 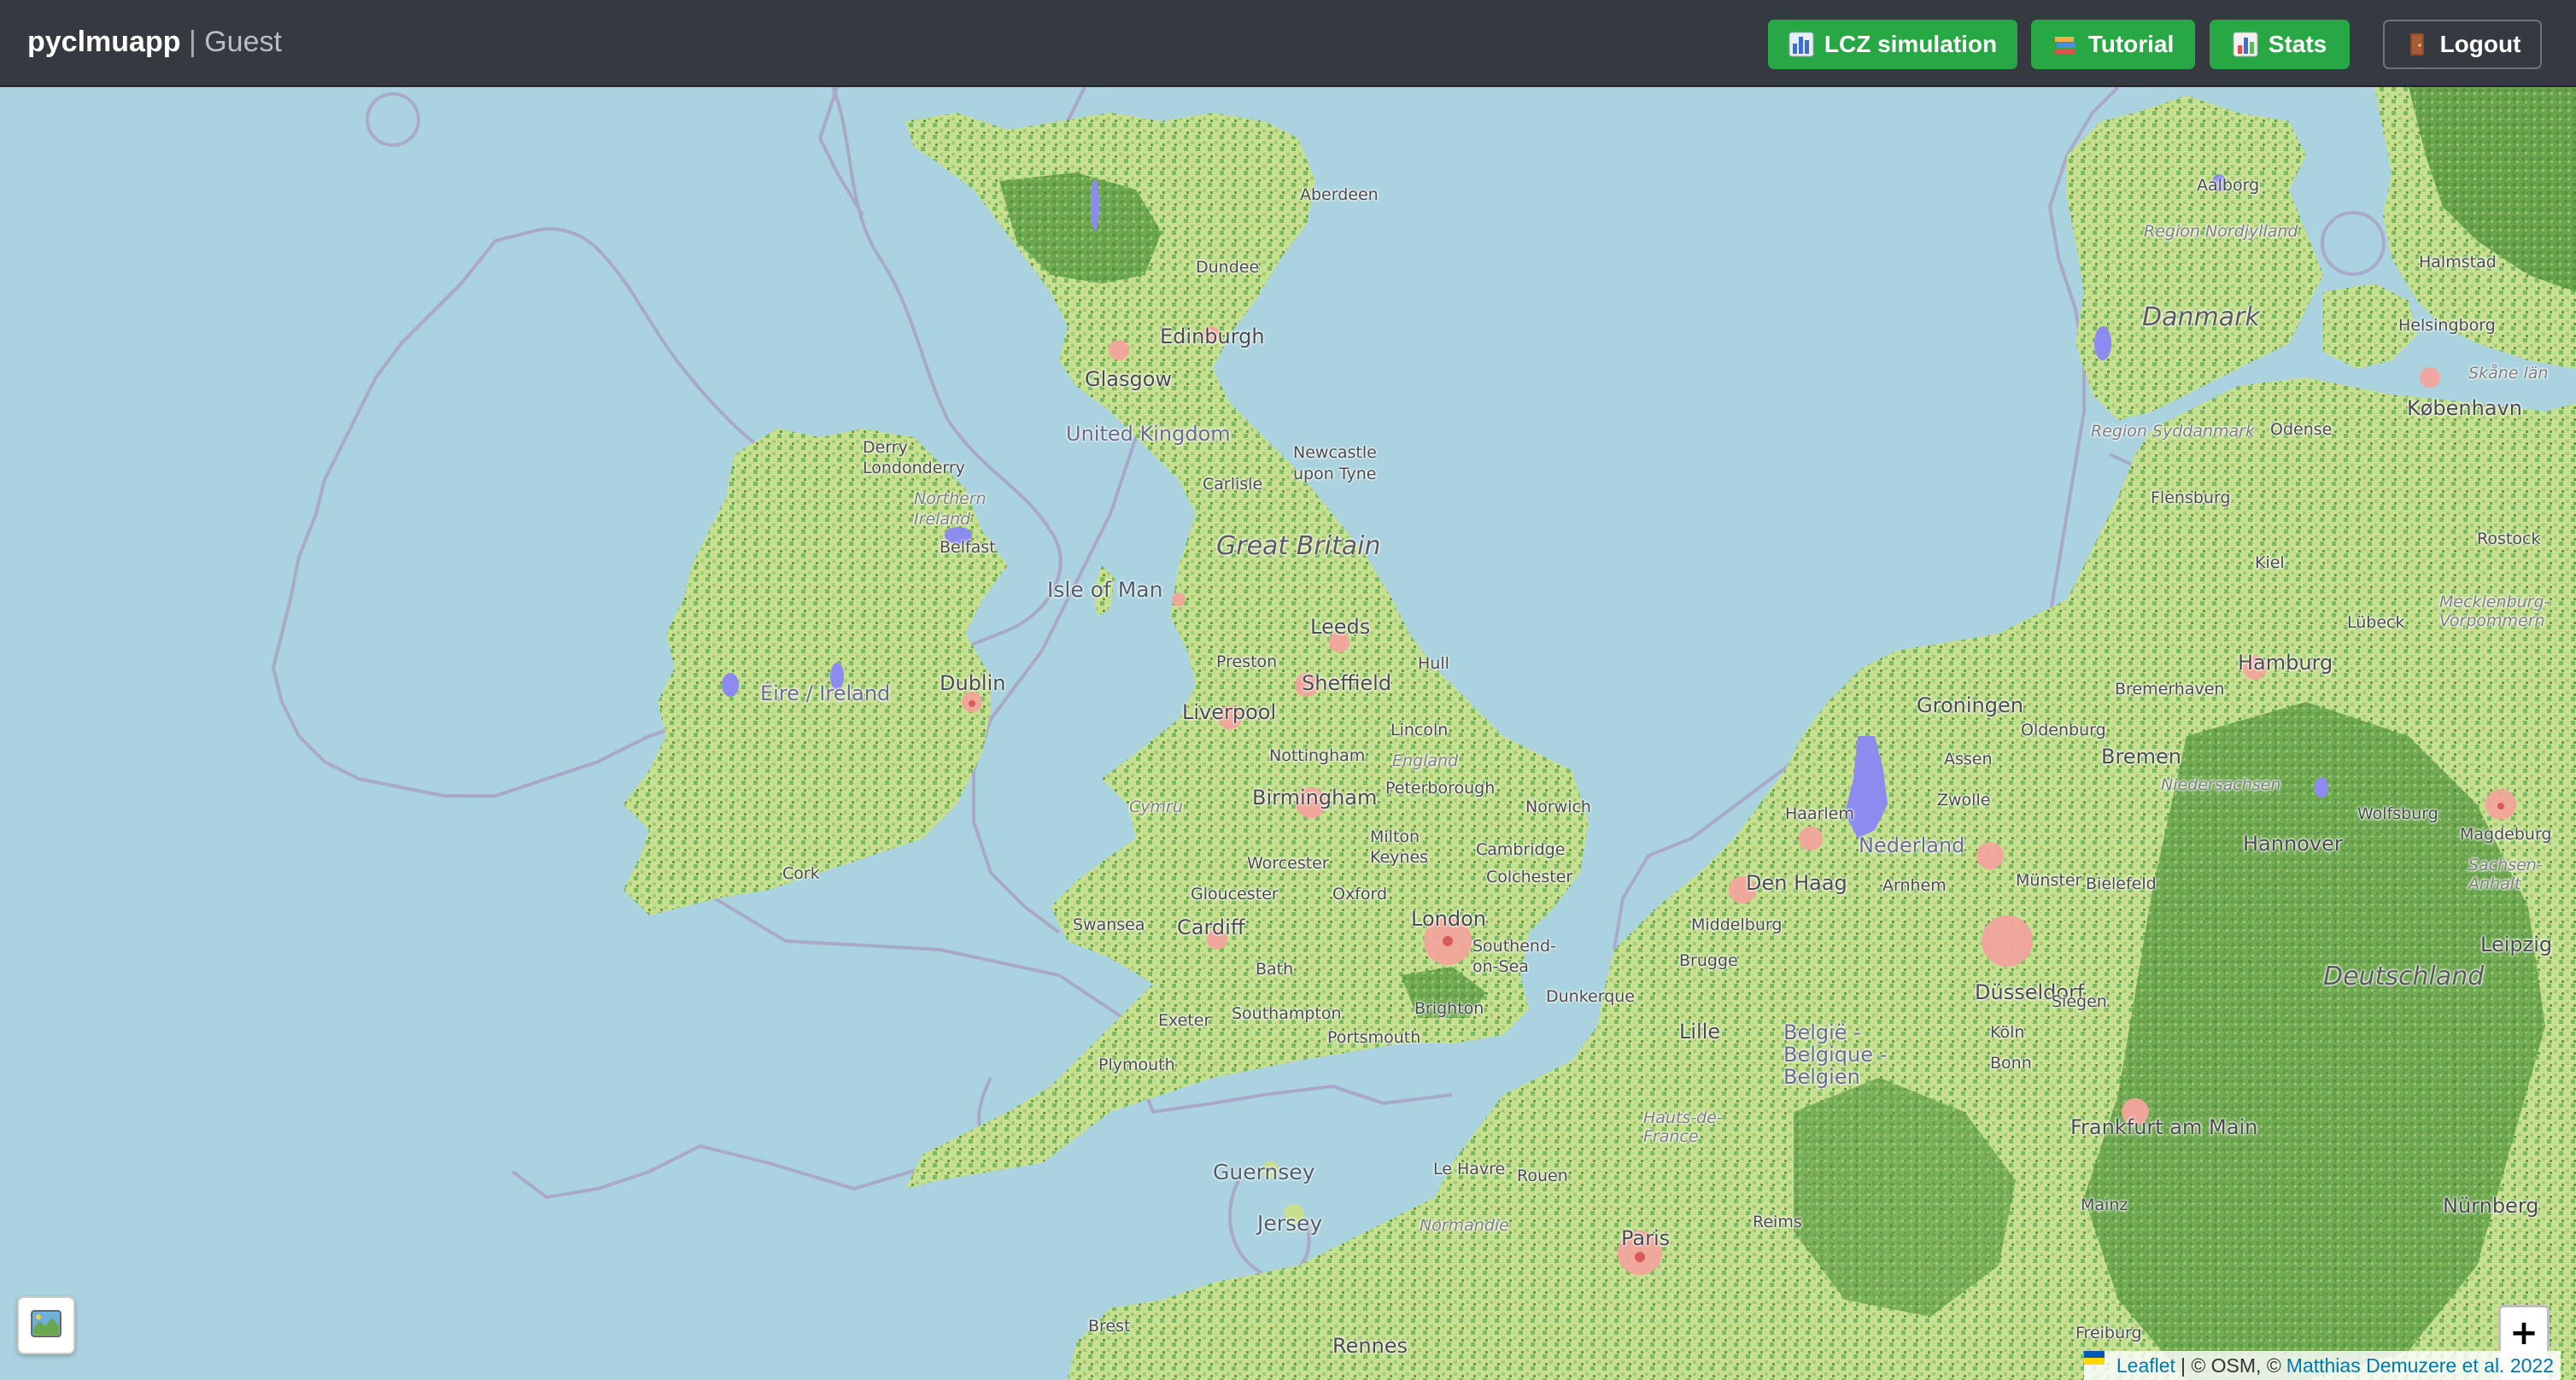 I want to click on map-label-hull: Hull, so click(x=1433, y=663).